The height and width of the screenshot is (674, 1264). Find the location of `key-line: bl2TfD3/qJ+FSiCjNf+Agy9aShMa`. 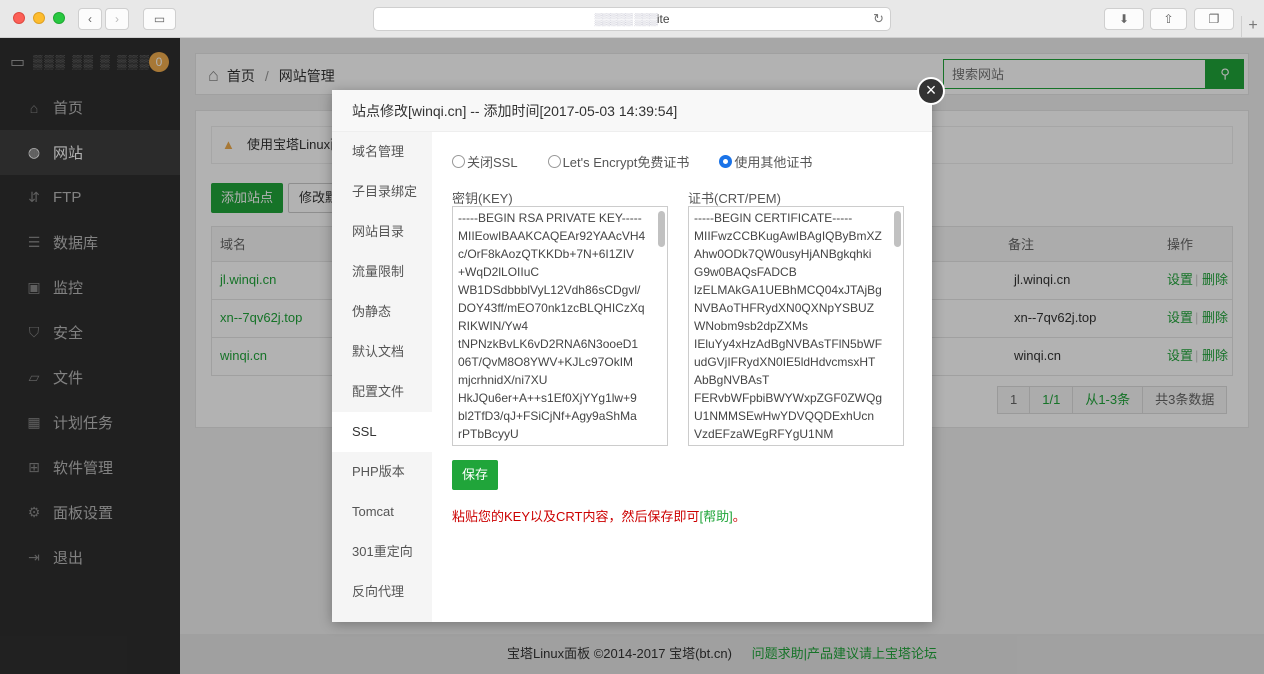

key-line: bl2TfD3/qJ+FSiCjNf+Agy9aShMa is located at coordinates (547, 416).